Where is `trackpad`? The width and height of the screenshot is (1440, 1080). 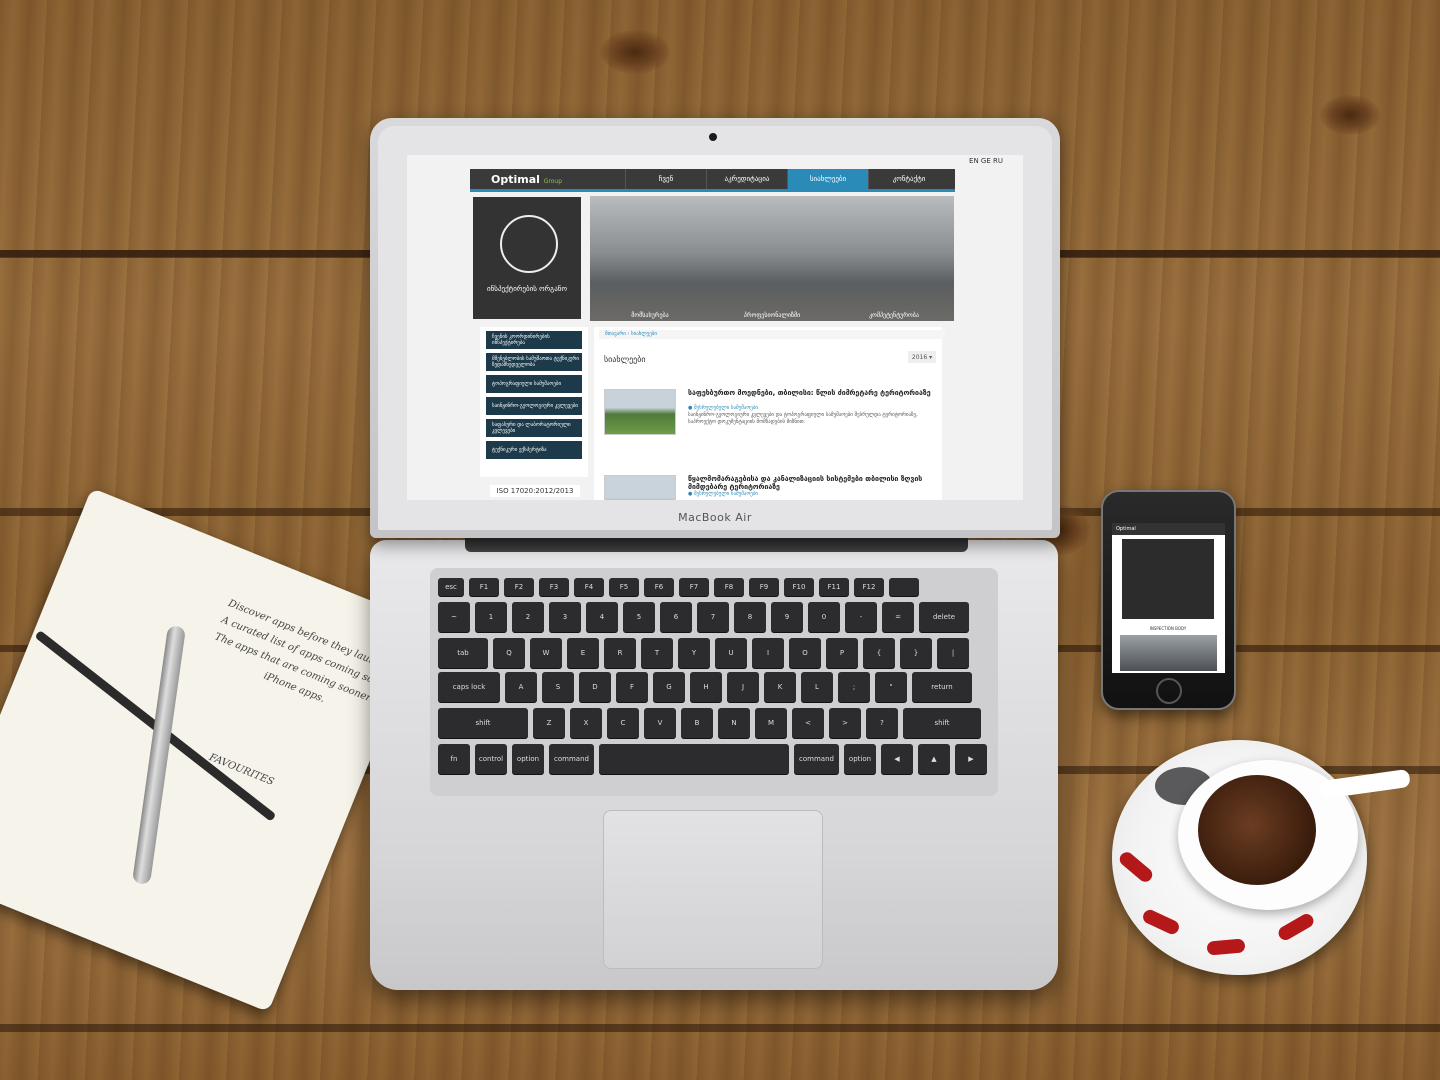 trackpad is located at coordinates (713, 889).